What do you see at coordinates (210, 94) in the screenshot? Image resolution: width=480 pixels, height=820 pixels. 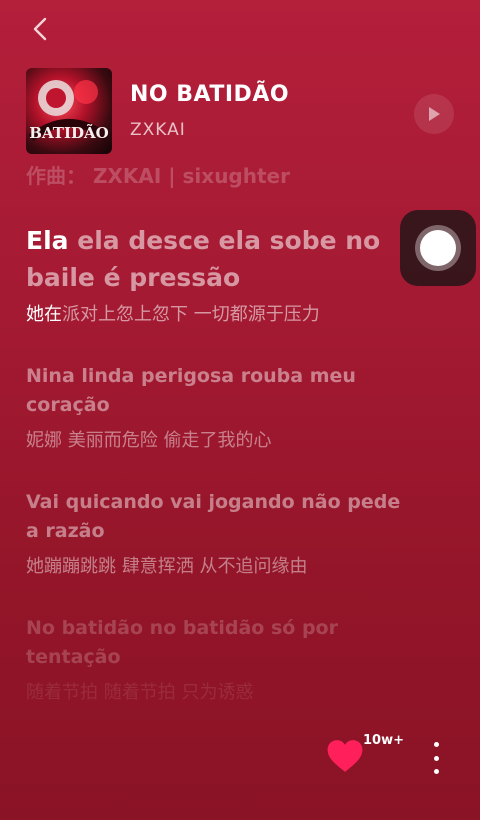 I see `song-title: NO BATIDÃO` at bounding box center [210, 94].